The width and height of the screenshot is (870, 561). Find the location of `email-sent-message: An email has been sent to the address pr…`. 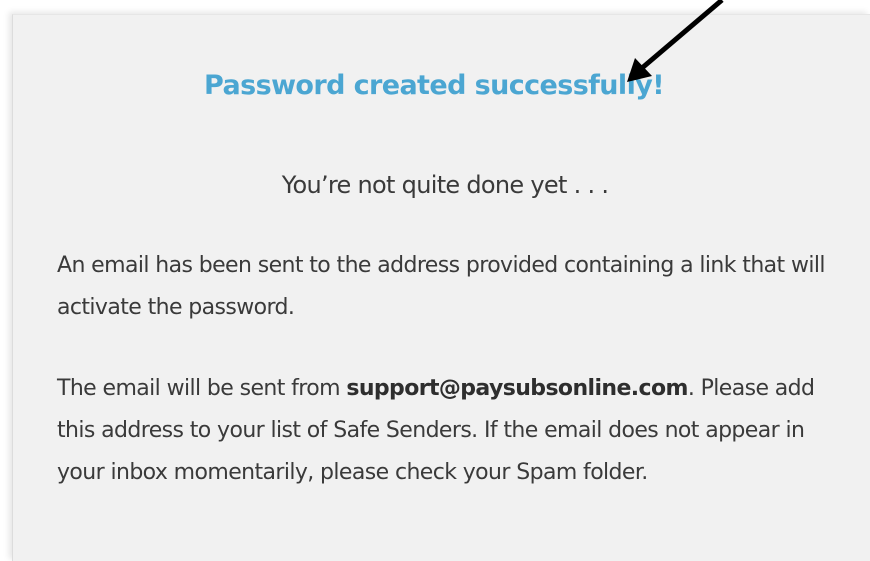

email-sent-message: An email has been sent to the address pr… is located at coordinates (441, 286).